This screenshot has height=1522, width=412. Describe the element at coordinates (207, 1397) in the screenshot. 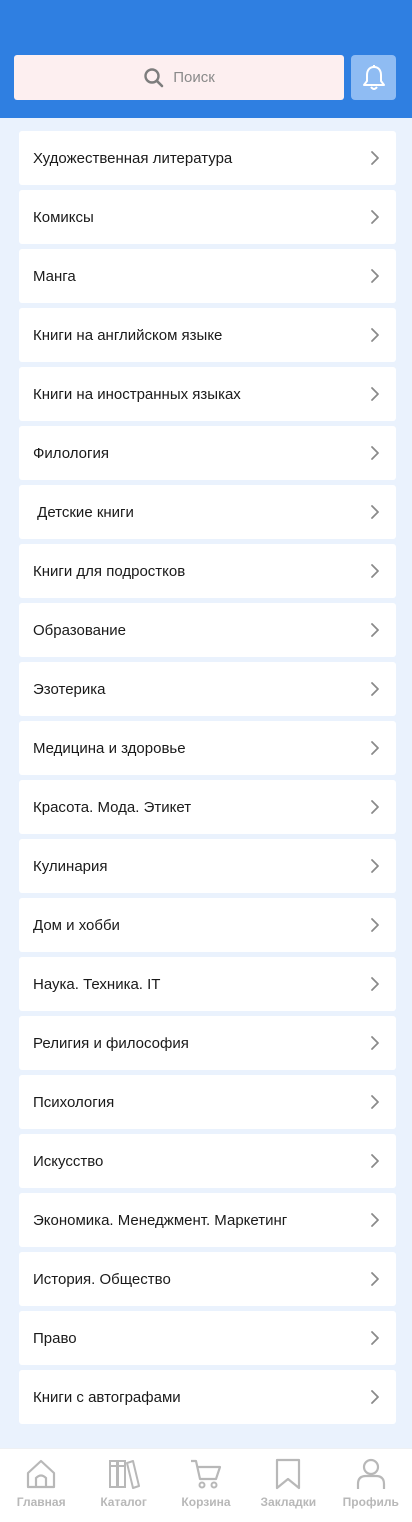

I see `category-item: Книги с автографами` at that location.